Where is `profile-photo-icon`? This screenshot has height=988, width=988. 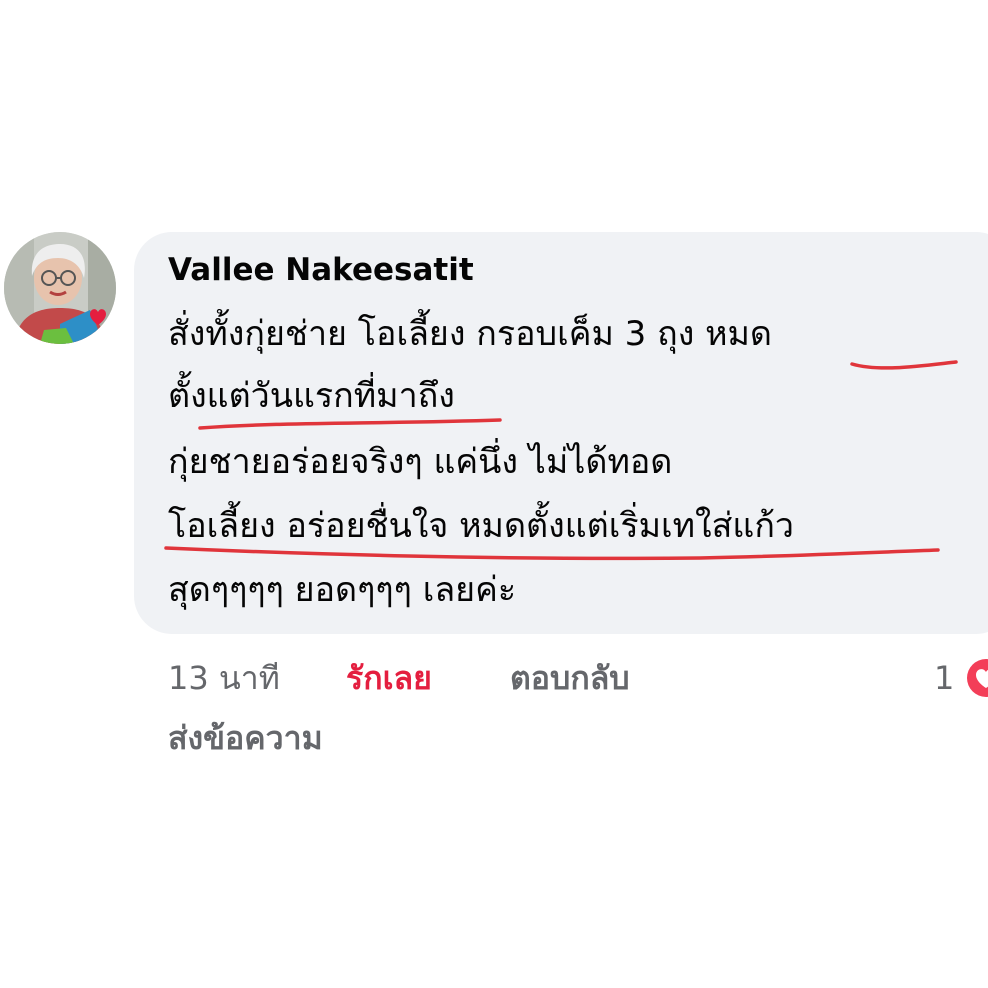
profile-photo-icon is located at coordinates (60, 288).